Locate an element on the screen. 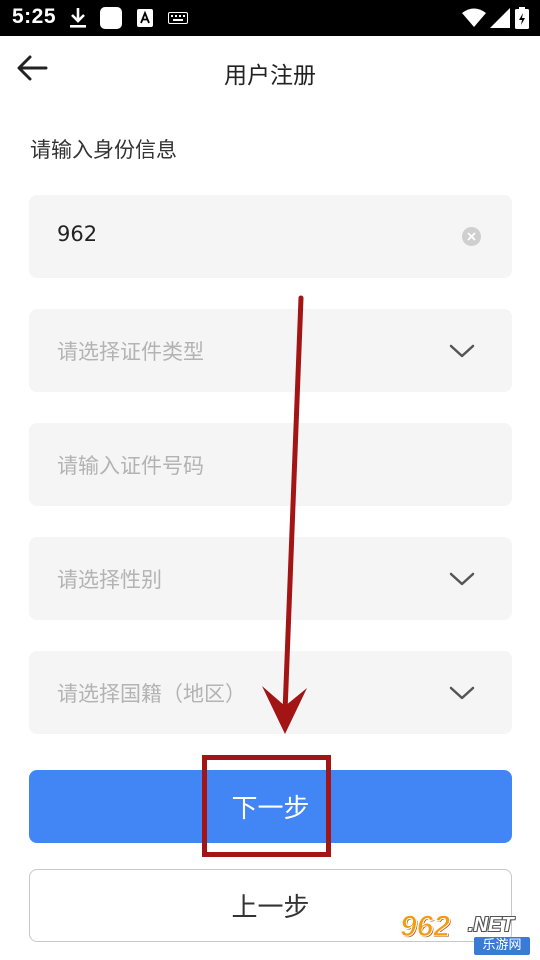 This screenshot has width=540, height=960. next-step-button: 下一步 is located at coordinates (270, 806).